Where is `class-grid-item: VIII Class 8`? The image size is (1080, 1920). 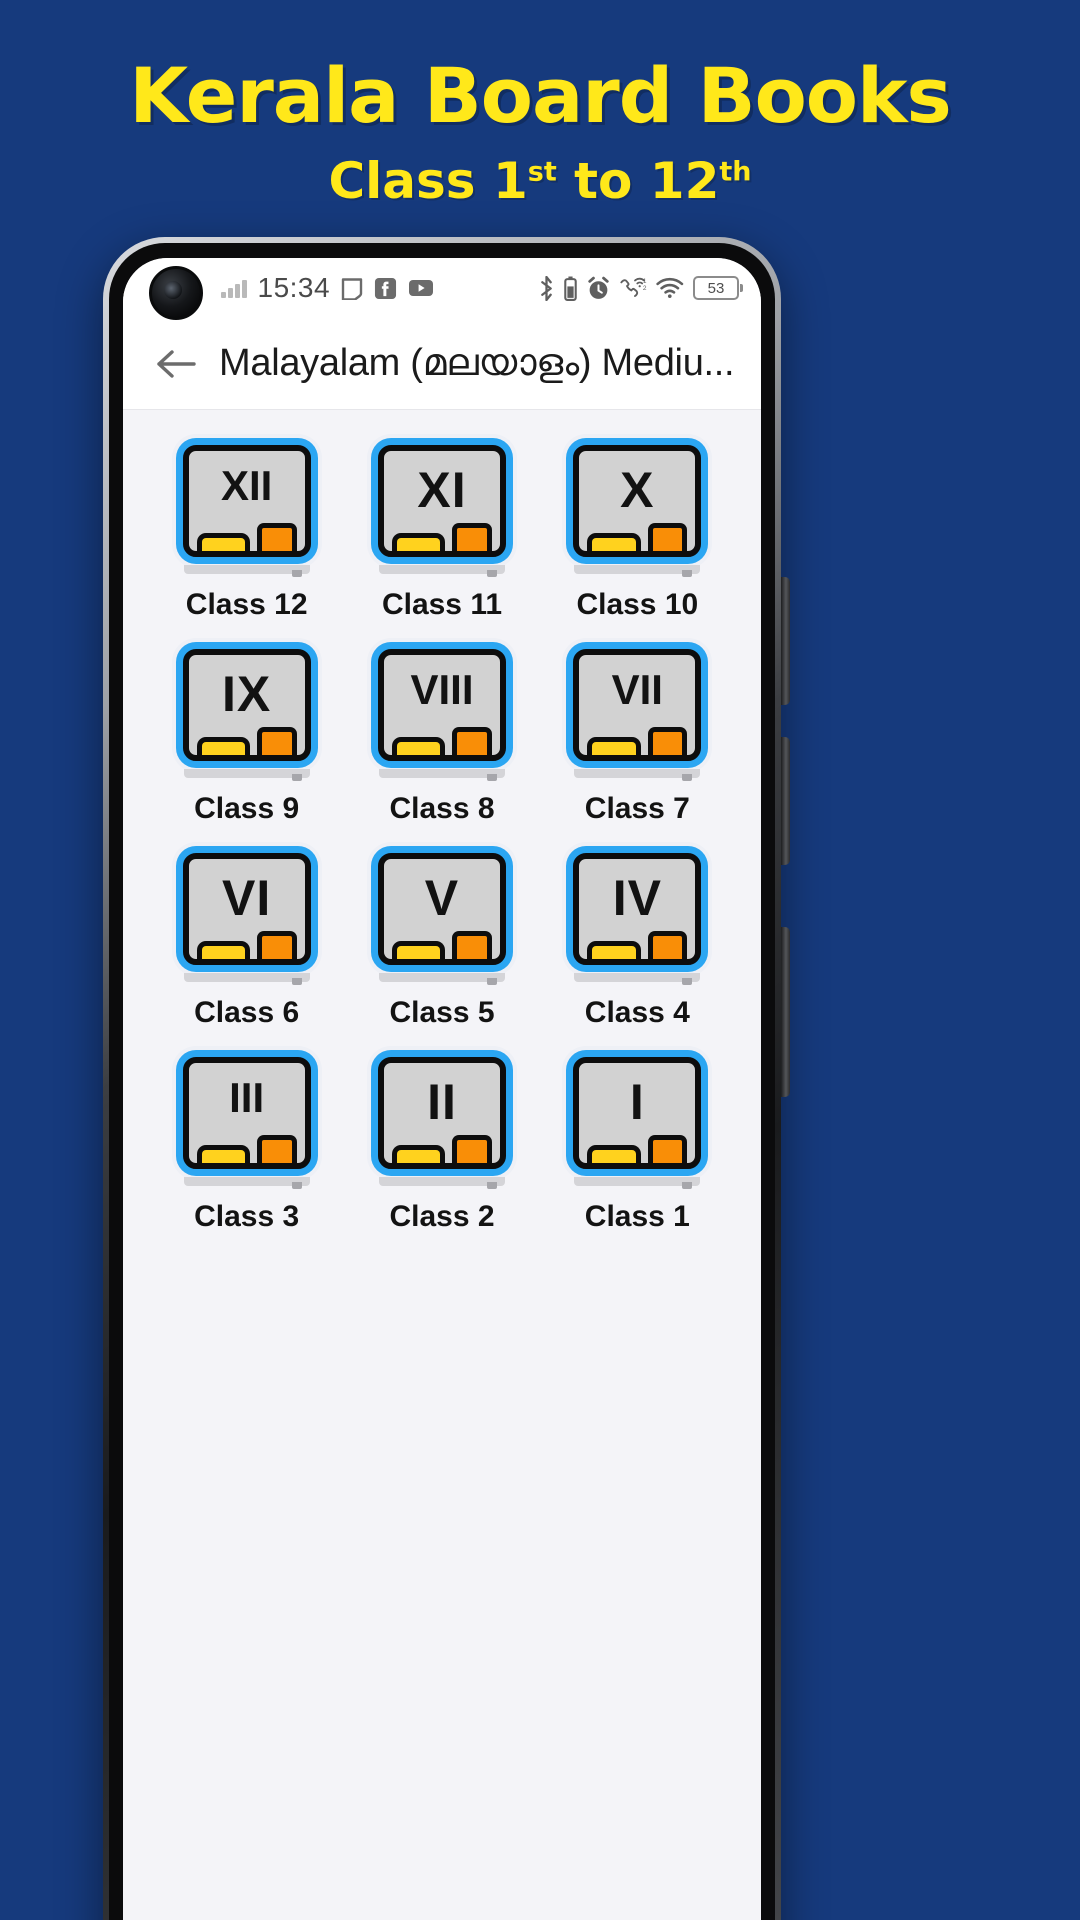 class-grid-item: VIII Class 8 is located at coordinates (441, 734).